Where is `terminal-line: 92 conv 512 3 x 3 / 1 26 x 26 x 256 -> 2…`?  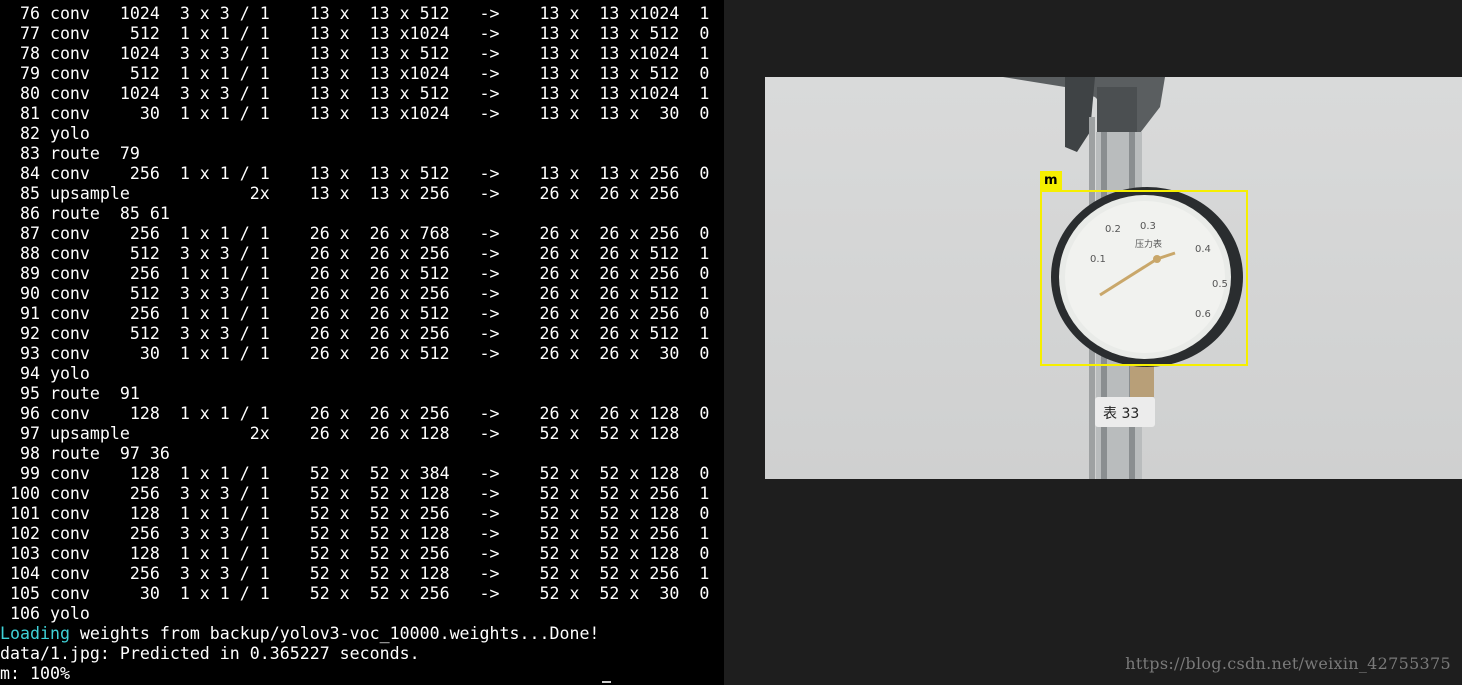
terminal-line: 92 conv 512 3 x 3 / 1 26 x 26 x 256 -> 2… is located at coordinates (355, 333).